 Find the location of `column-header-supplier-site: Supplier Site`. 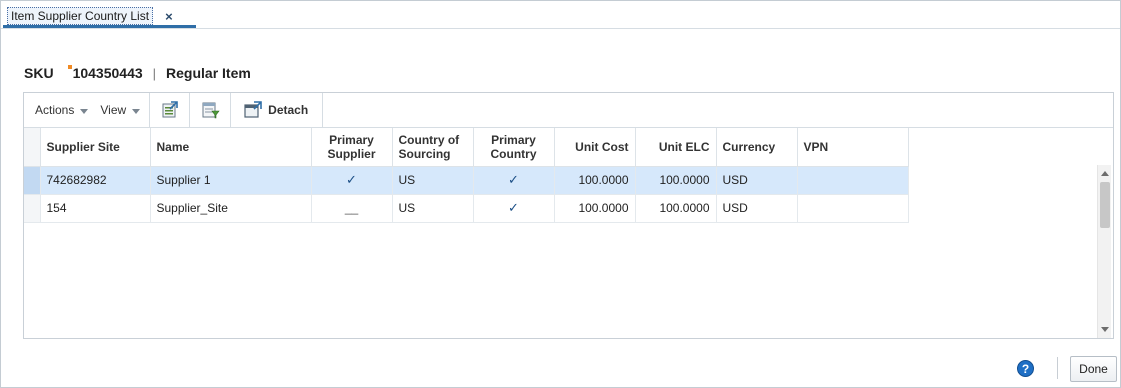

column-header-supplier-site: Supplier Site is located at coordinates (95, 147).